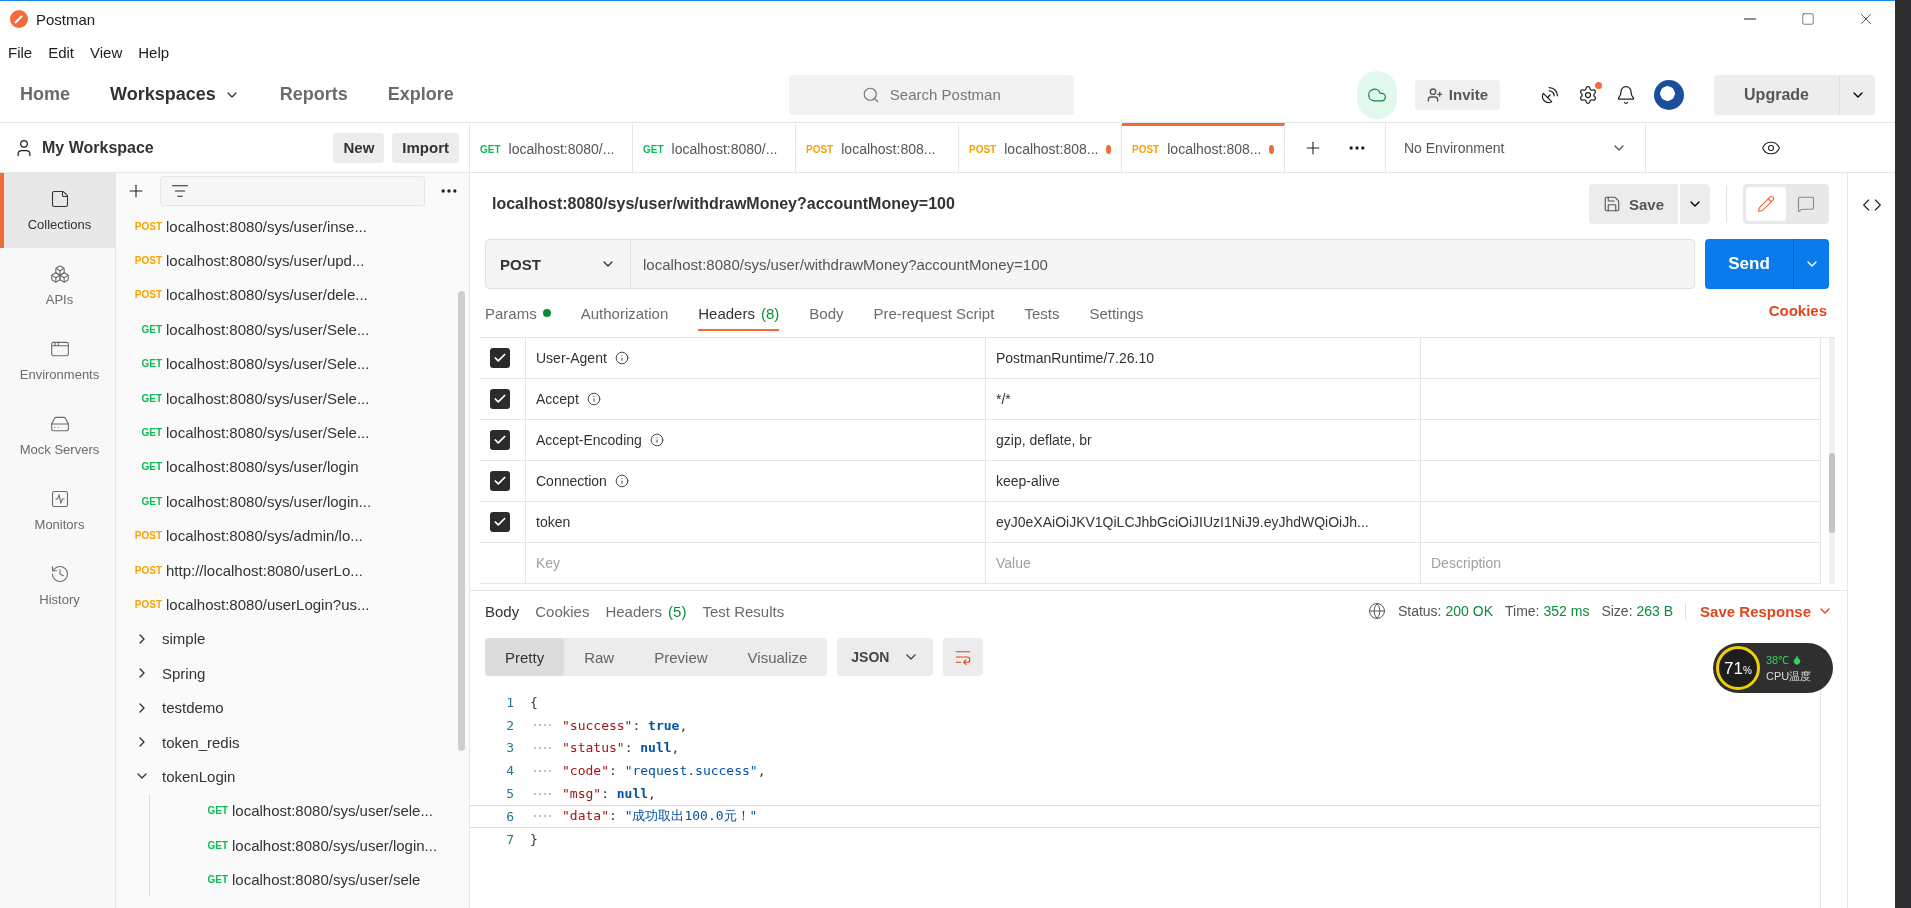  Describe the element at coordinates (599, 657) in the screenshot. I see `view-mode-tab: Raw` at that location.